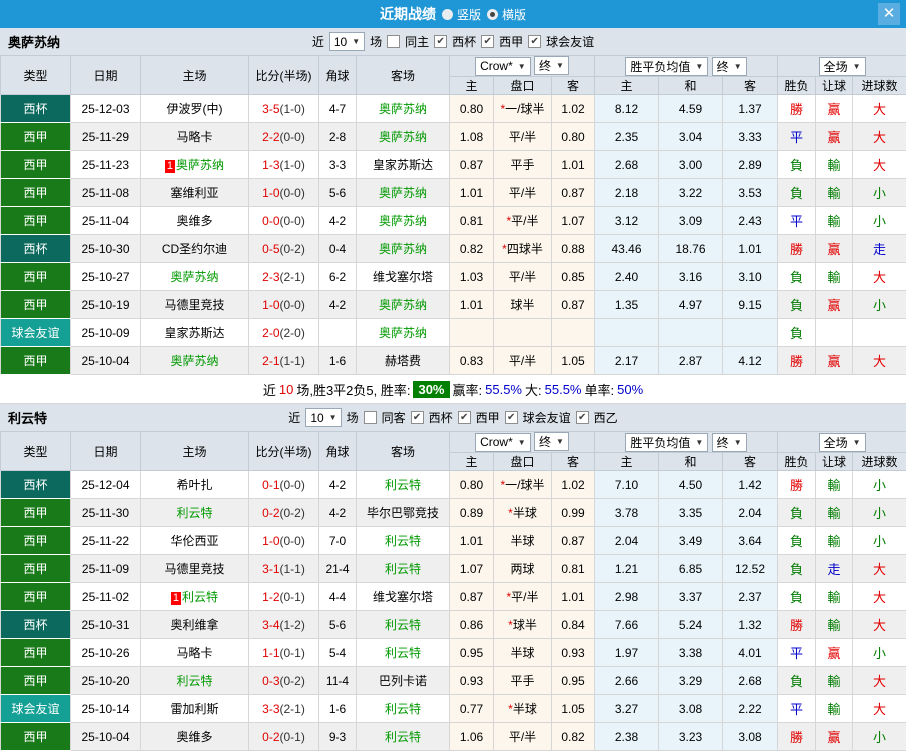 This screenshot has height=752, width=906. I want to click on avg-home: 3.27, so click(626, 708).